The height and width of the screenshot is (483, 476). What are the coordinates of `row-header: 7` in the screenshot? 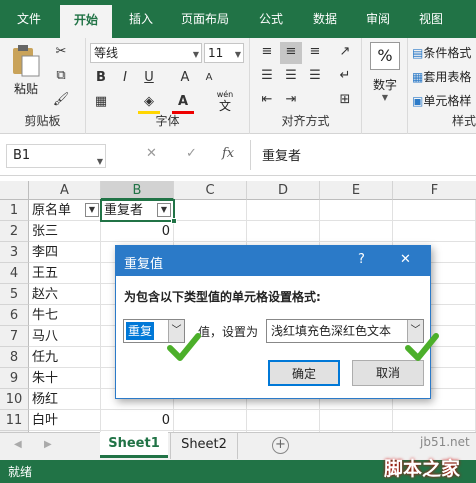 It's located at (14, 336).